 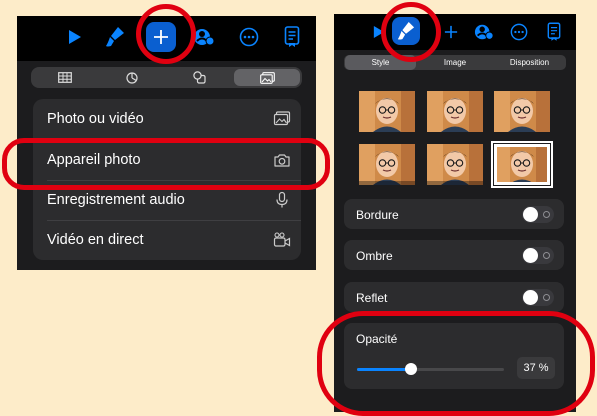 What do you see at coordinates (282, 239) in the screenshot?
I see `live-video-icon` at bounding box center [282, 239].